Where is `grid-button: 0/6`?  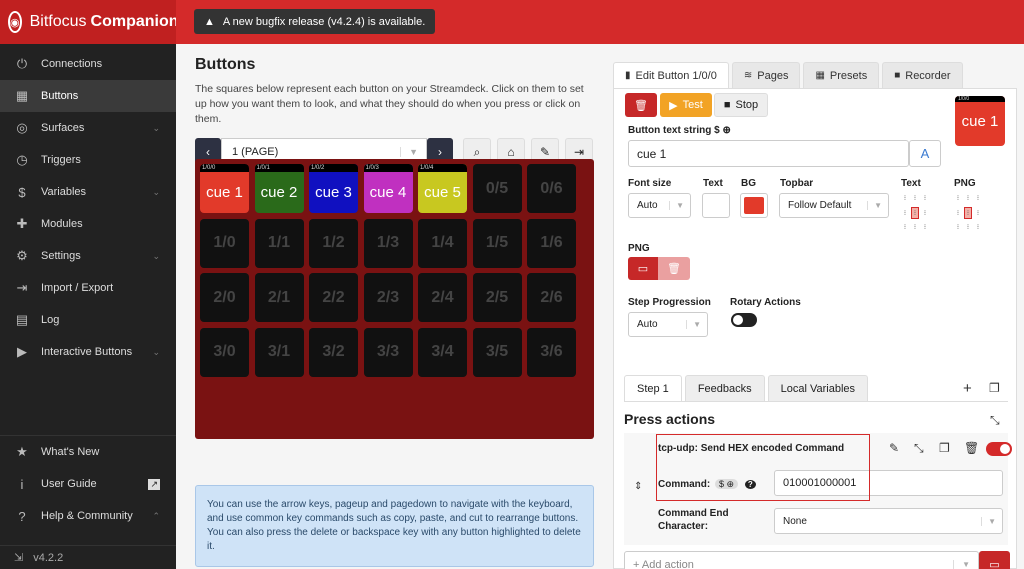 grid-button: 0/6 is located at coordinates (551, 188).